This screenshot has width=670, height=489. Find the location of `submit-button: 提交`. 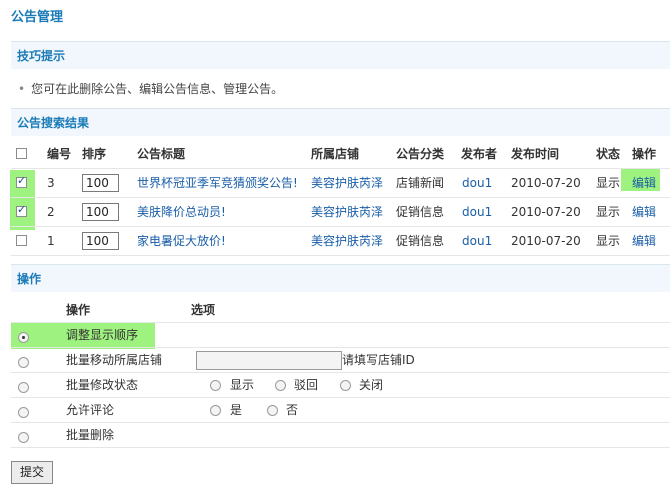

submit-button: 提交 is located at coordinates (32, 472).